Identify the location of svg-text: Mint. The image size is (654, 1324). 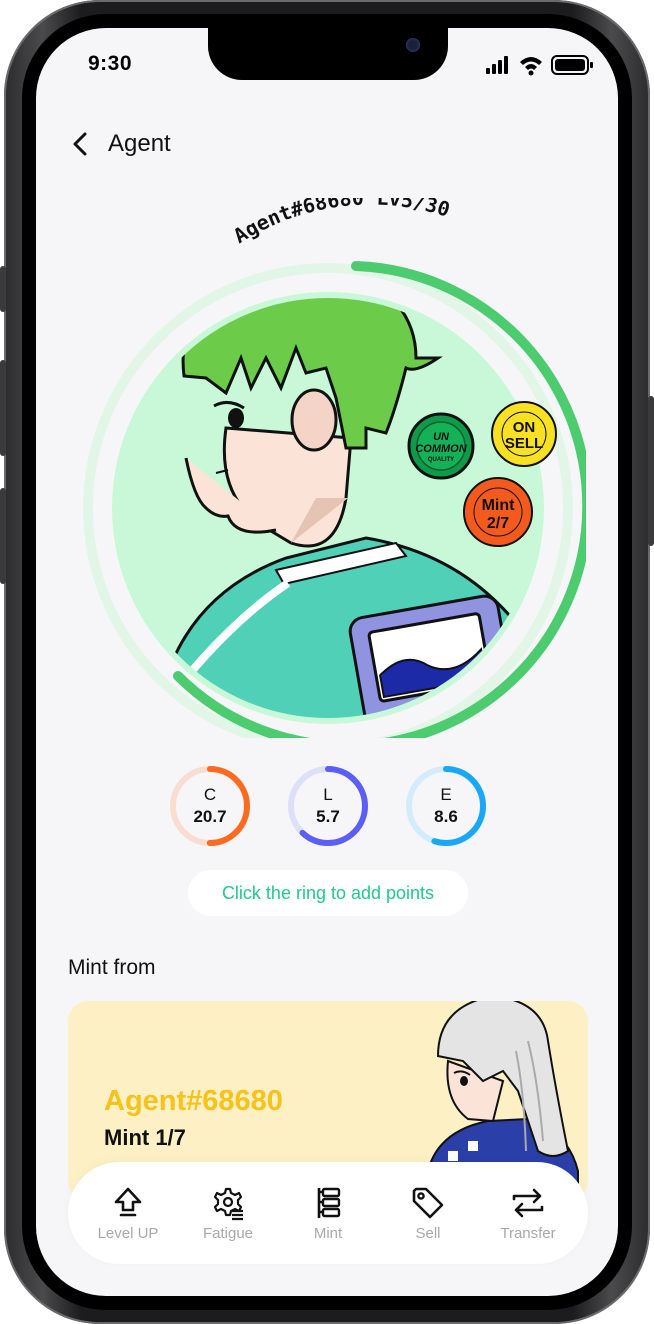
(499, 505).